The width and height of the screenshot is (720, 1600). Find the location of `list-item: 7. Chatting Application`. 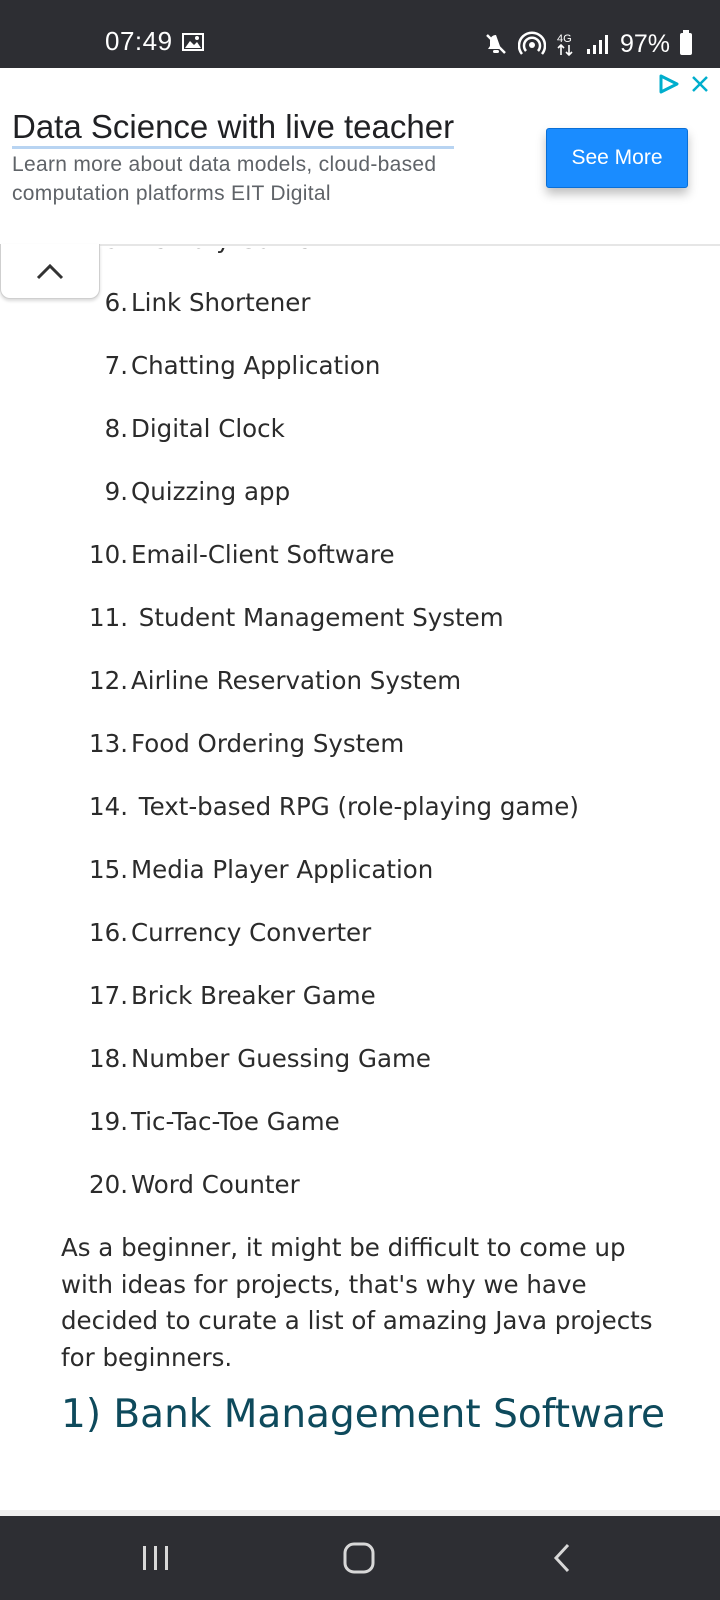

list-item: 7. Chatting Application is located at coordinates (360, 365).